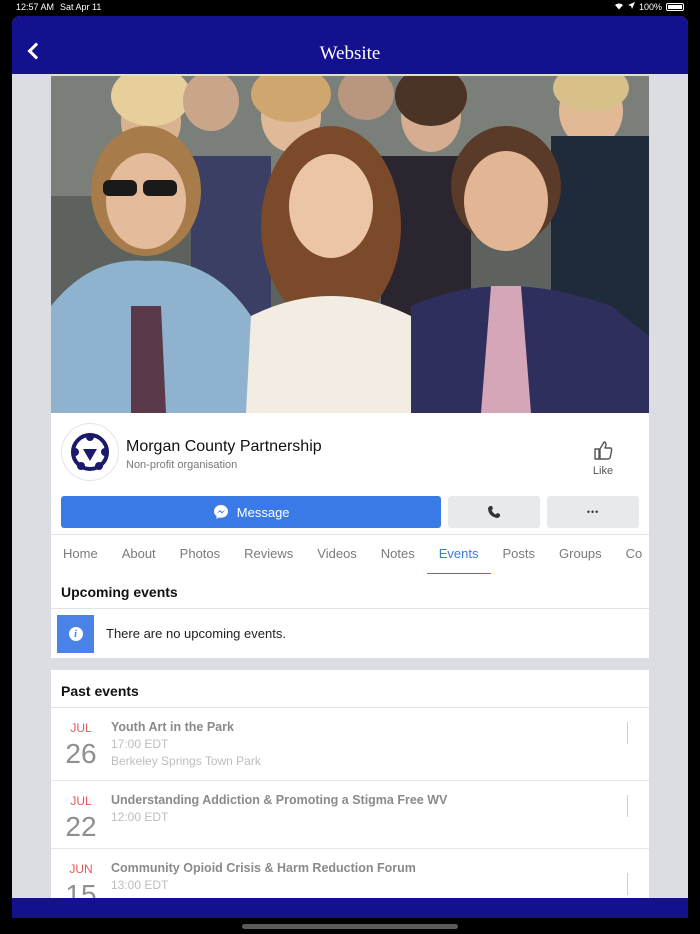  Describe the element at coordinates (619, 7) in the screenshot. I see `wifi-icon` at that location.